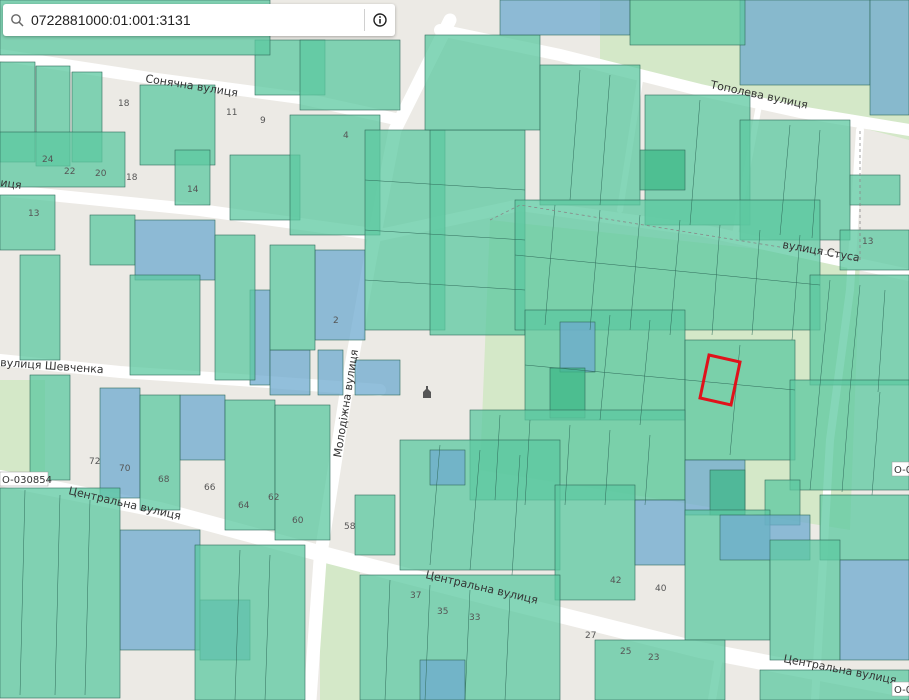 This screenshot has width=909, height=700. I want to click on house-number: 37, so click(415, 596).